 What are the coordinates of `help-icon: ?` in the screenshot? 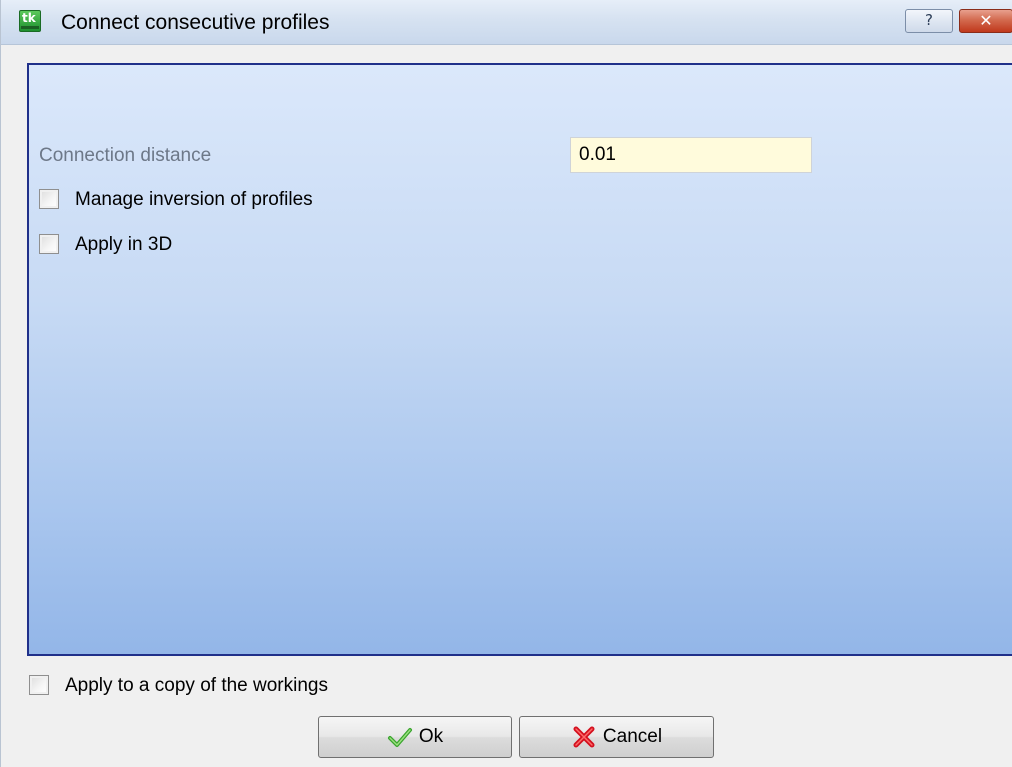 It's located at (929, 20).